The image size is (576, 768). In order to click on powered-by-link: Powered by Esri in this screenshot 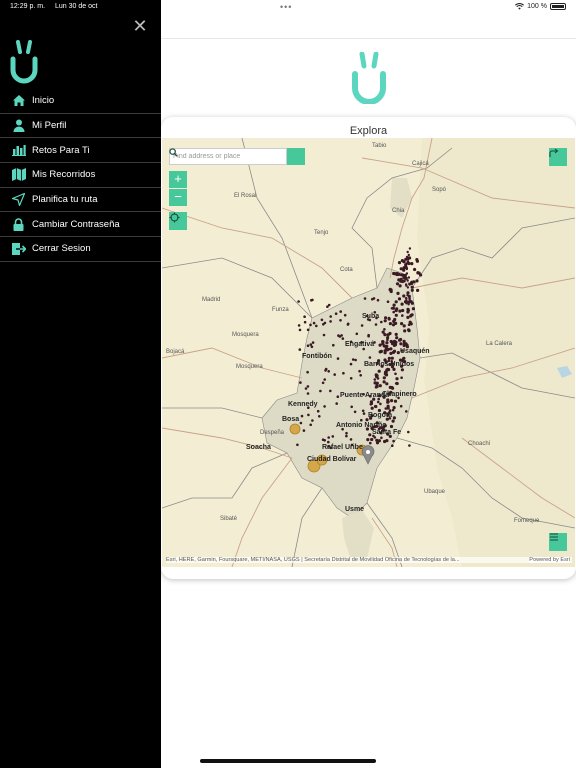, I will do `click(549, 560)`.